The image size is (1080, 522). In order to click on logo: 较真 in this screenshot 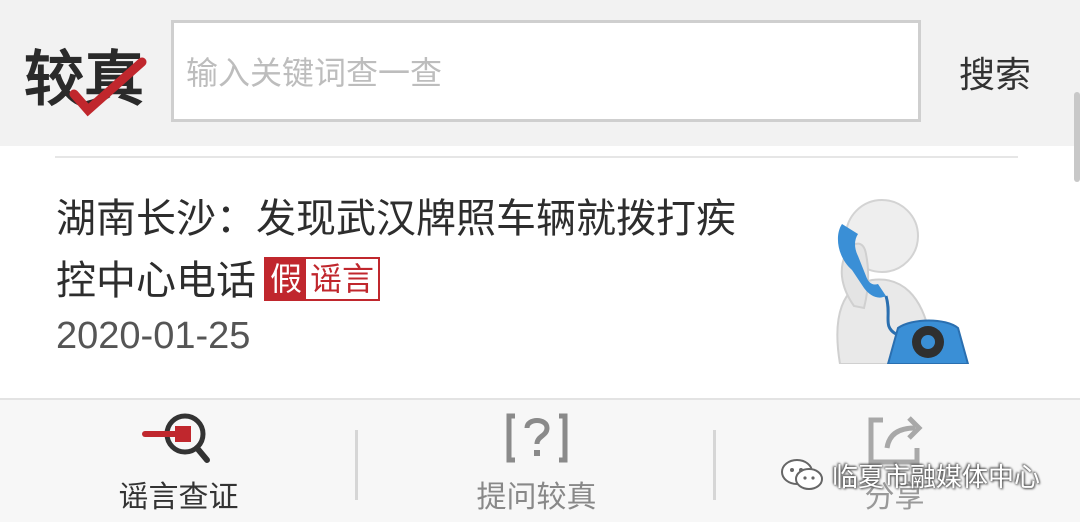, I will do `click(86, 75)`.